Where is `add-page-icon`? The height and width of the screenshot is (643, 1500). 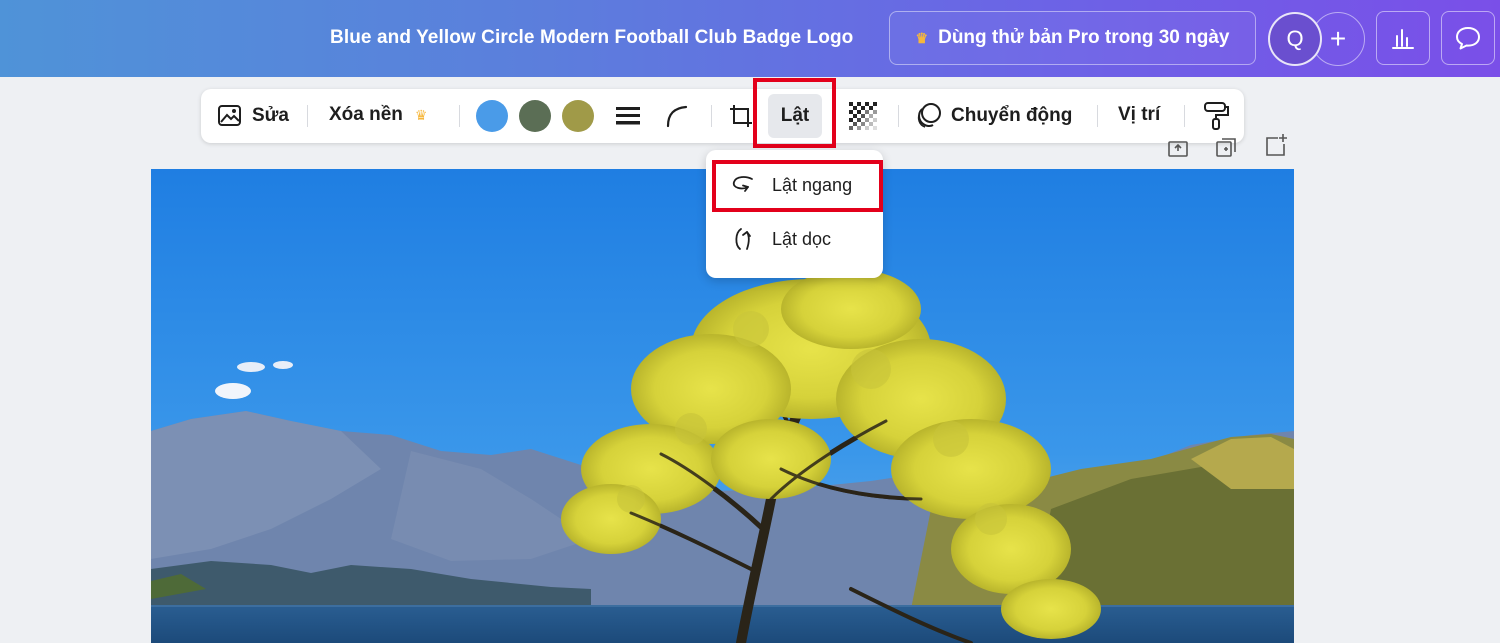
add-page-icon is located at coordinates (1276, 145).